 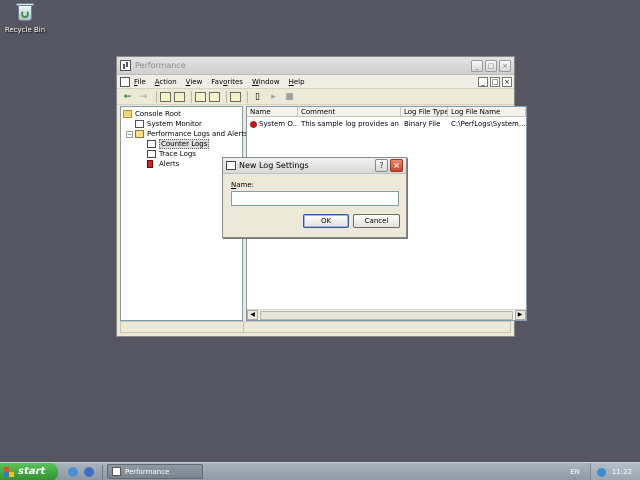 What do you see at coordinates (495, 81) in the screenshot?
I see `mdi-restore-button: □` at bounding box center [495, 81].